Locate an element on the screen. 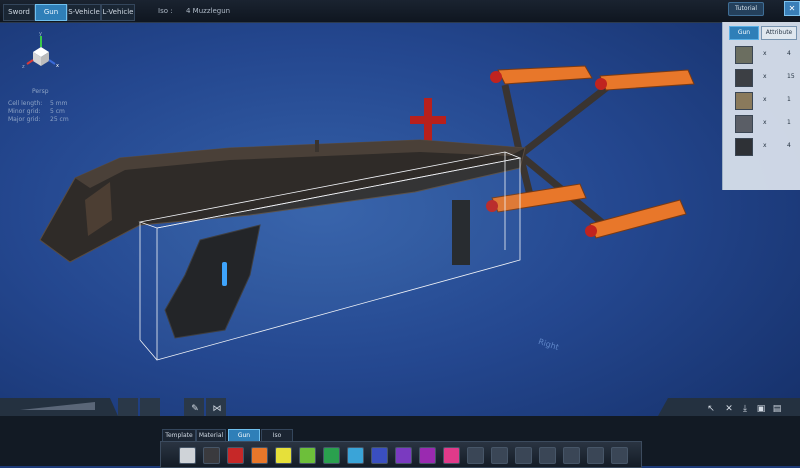 The width and height of the screenshot is (800, 468). material-row: x 15 is located at coordinates (763, 78).